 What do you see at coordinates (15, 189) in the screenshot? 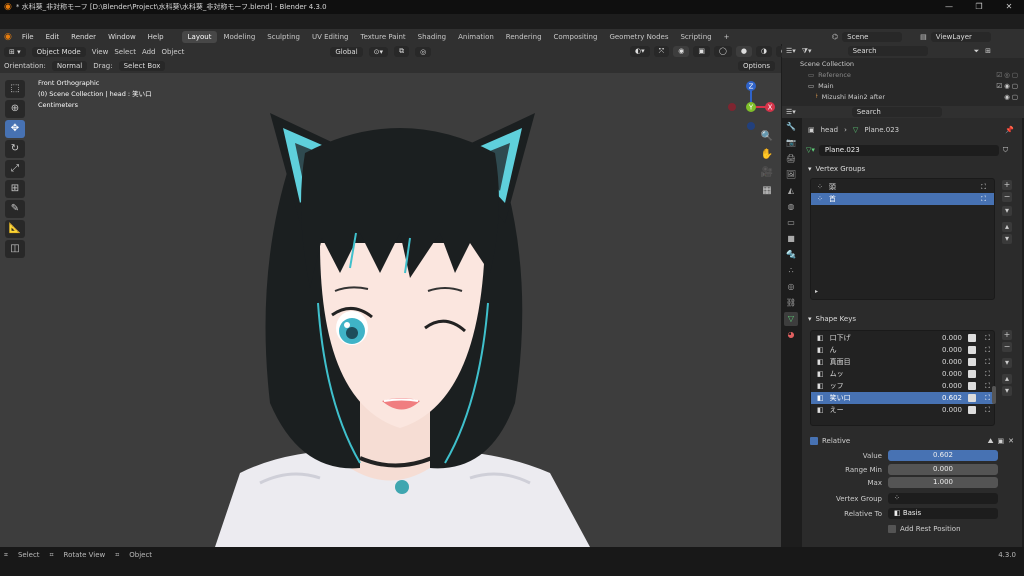
I see `transform-tool-icon: ⊞` at bounding box center [15, 189].